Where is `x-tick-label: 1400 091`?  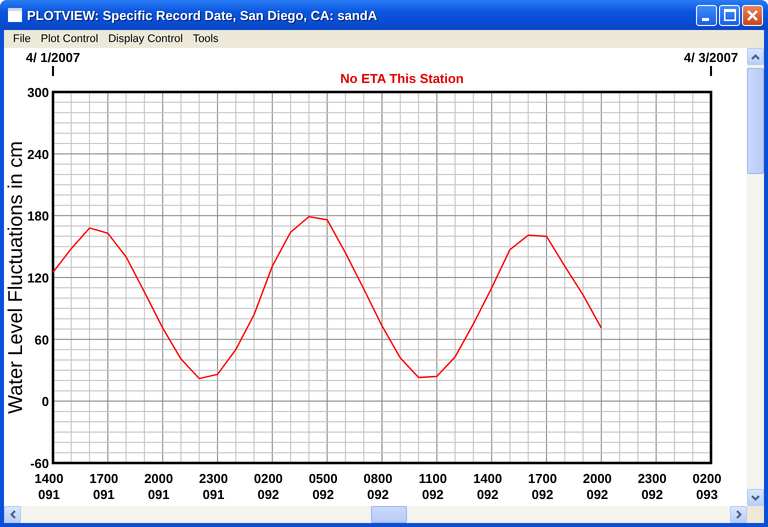
x-tick-label: 1400 091 is located at coordinates (49, 486).